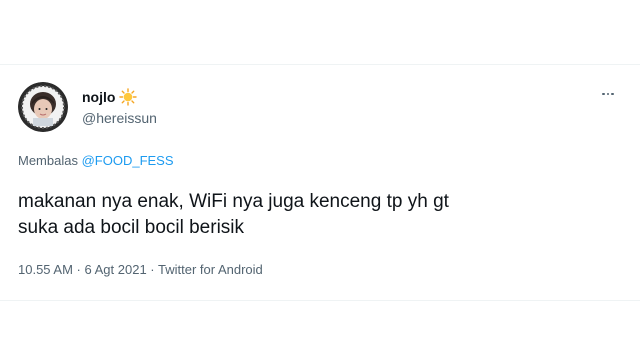  Describe the element at coordinates (131, 227) in the screenshot. I see `tweet-text-line: suka ada bocil bocil berisik` at that location.